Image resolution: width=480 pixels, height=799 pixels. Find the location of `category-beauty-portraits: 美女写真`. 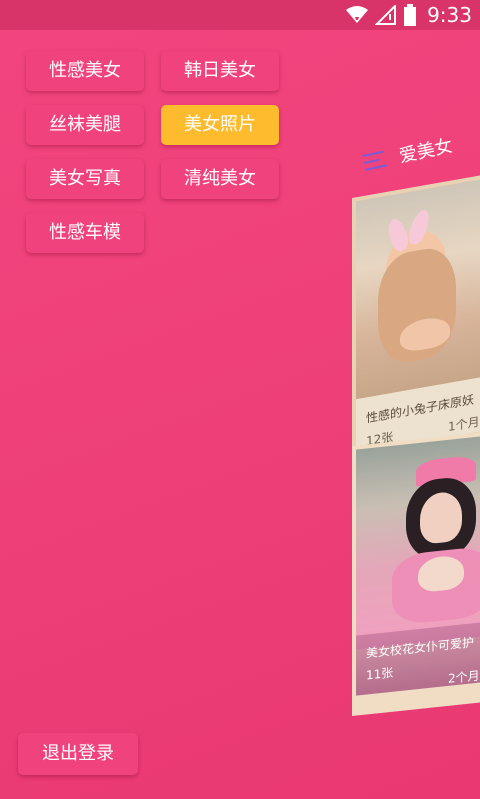

category-beauty-portraits: 美女写真 is located at coordinates (85, 179).